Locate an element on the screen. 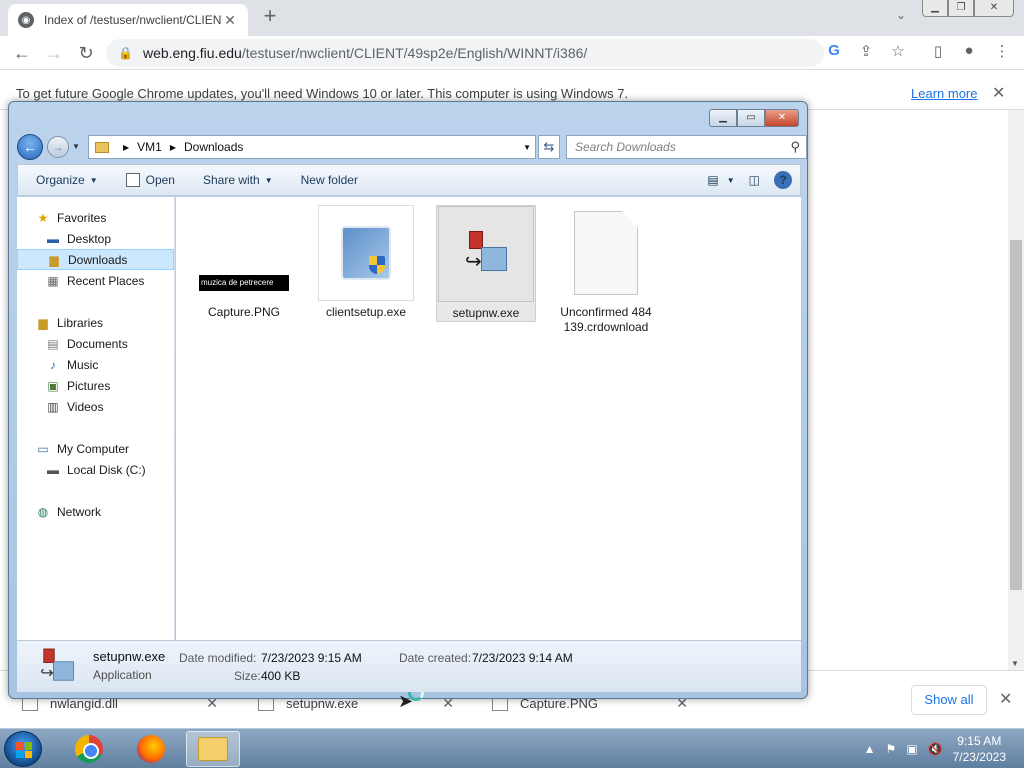 The height and width of the screenshot is (768, 1024). network-icon: ▣ is located at coordinates (911, 749).